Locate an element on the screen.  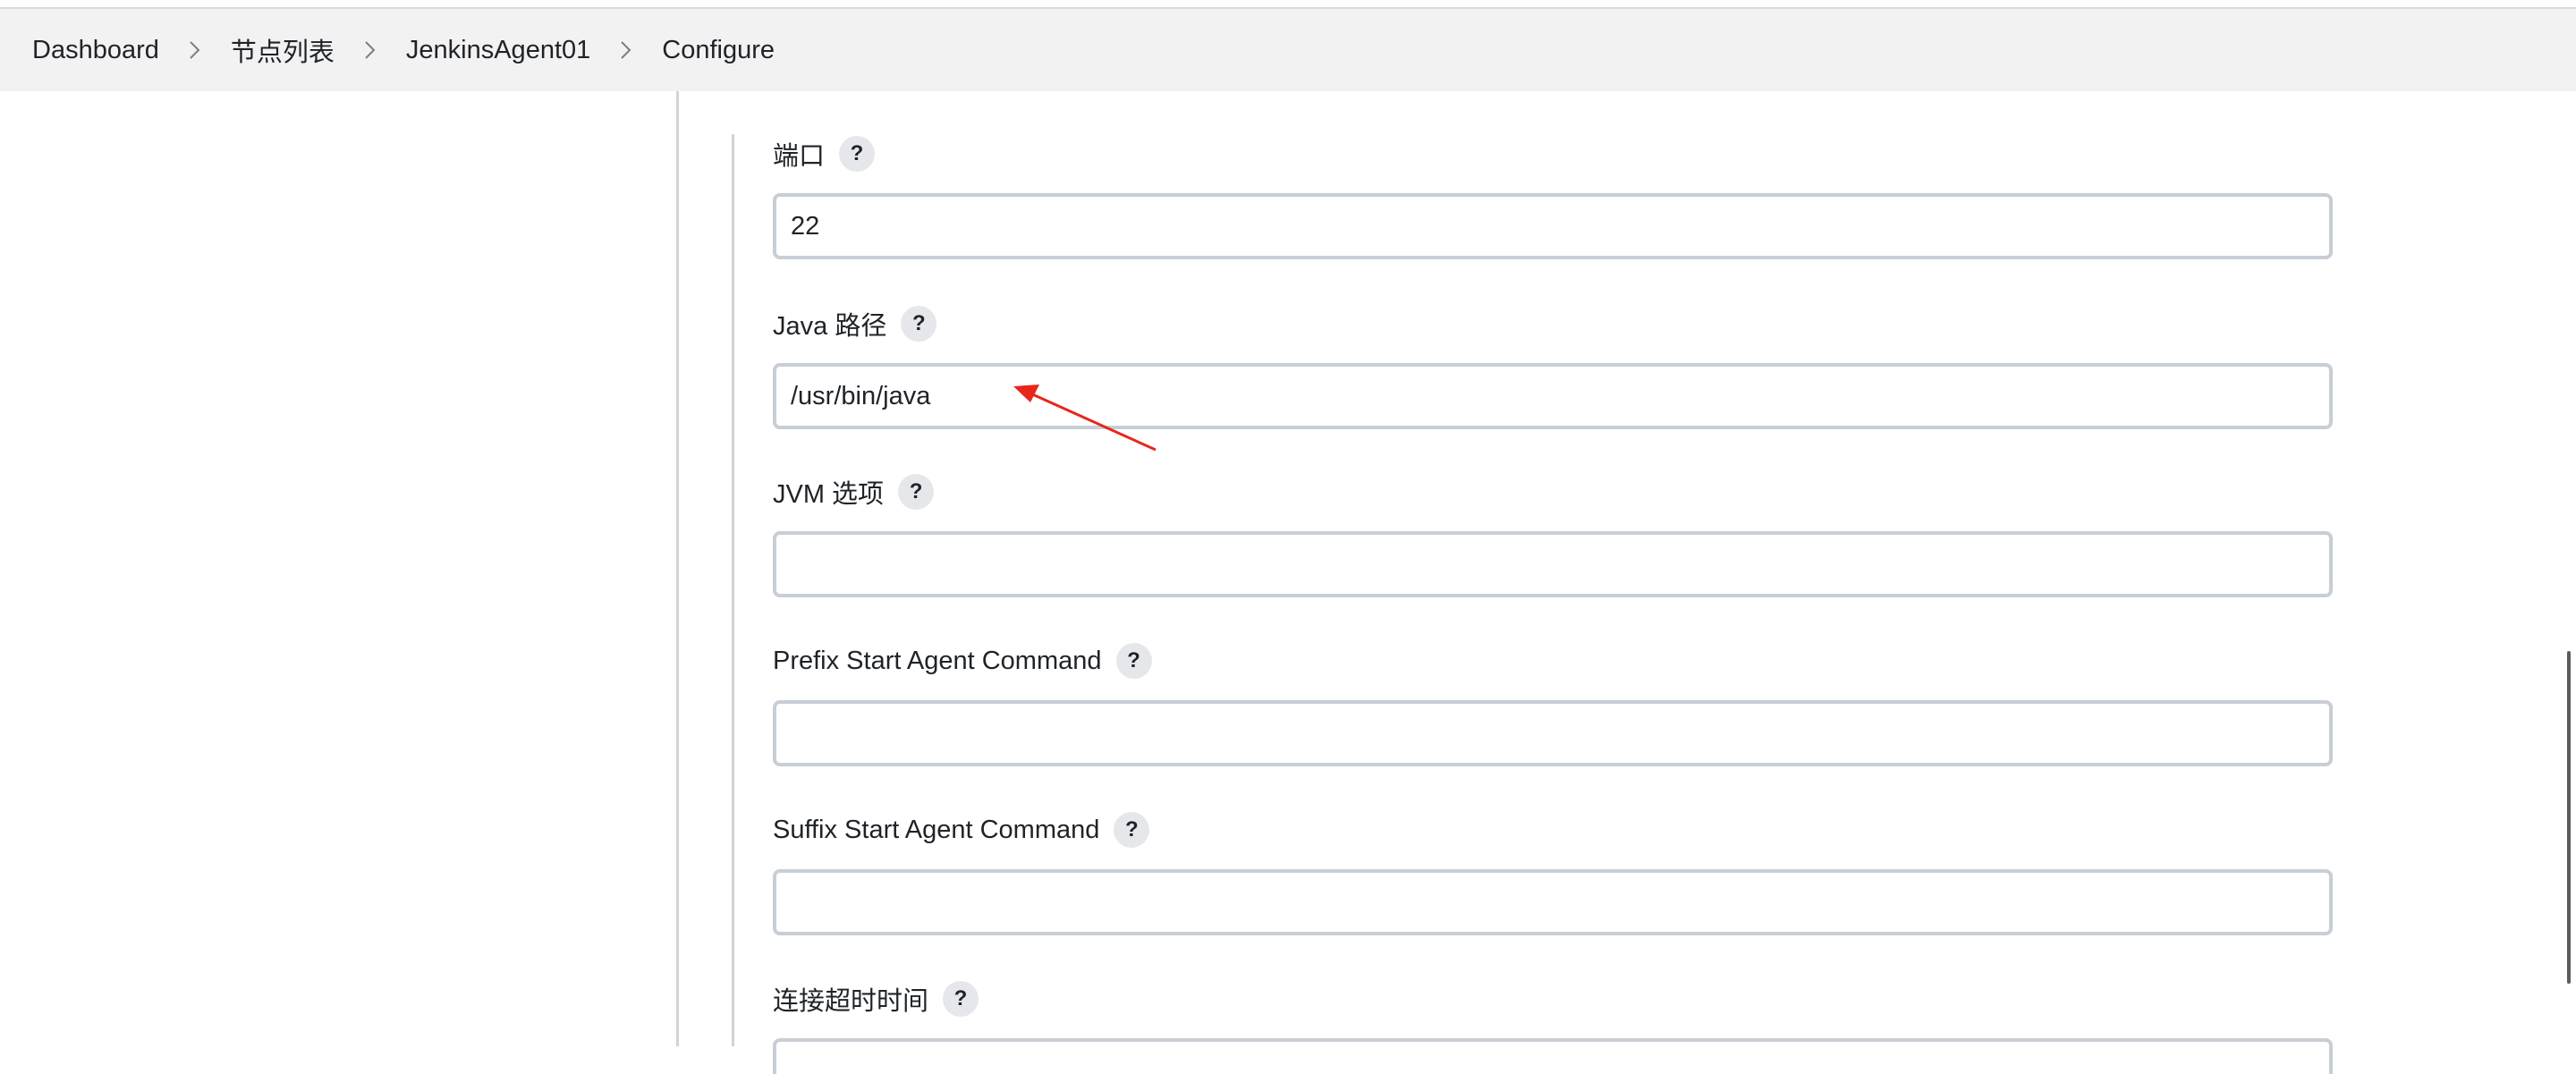
window-top-edge is located at coordinates (1288, 4).